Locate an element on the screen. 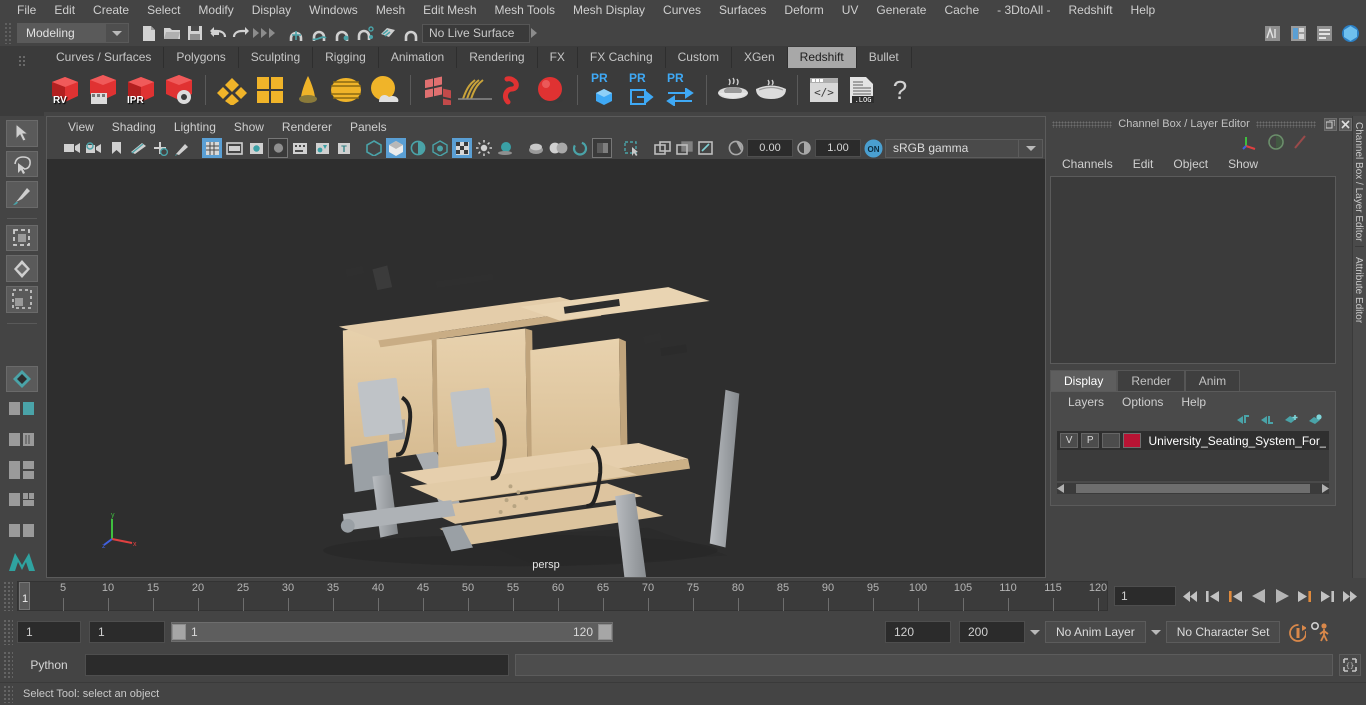 The image size is (1366, 705). shelf-tab-bullet: Bullet is located at coordinates (884, 57).